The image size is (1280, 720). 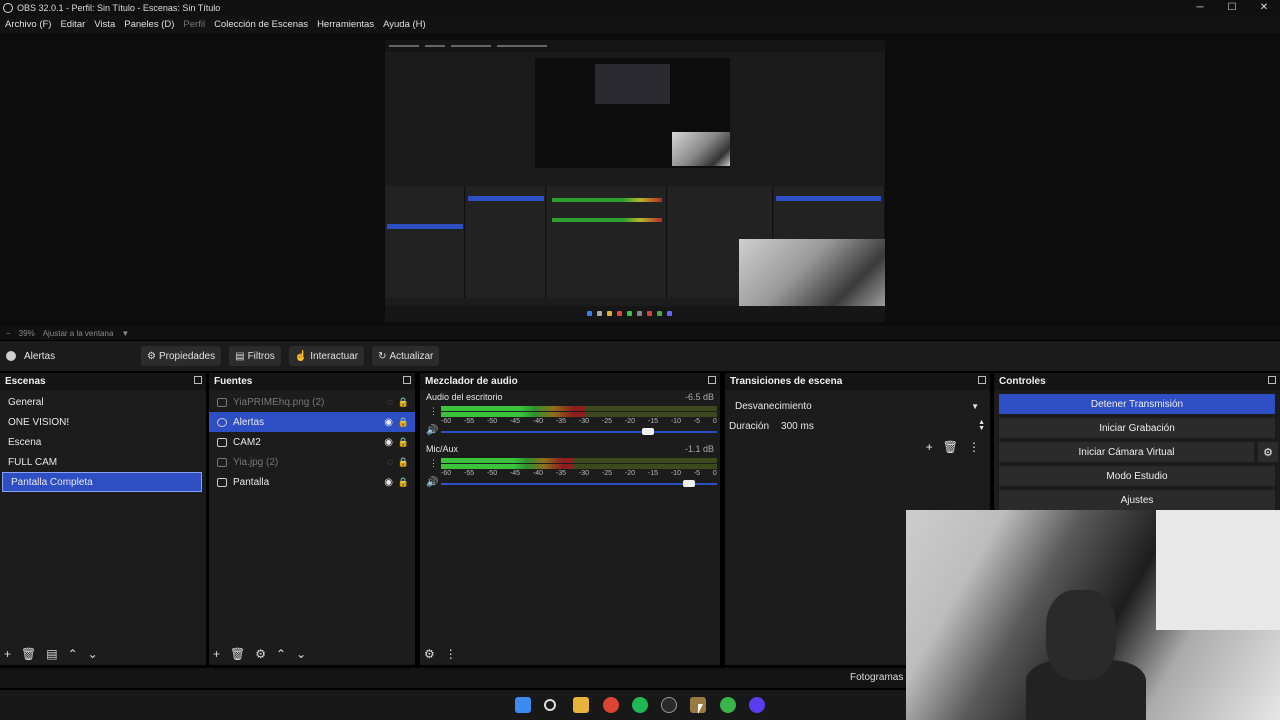 What do you see at coordinates (581, 705) in the screenshot?
I see `file-explorer-icon` at bounding box center [581, 705].